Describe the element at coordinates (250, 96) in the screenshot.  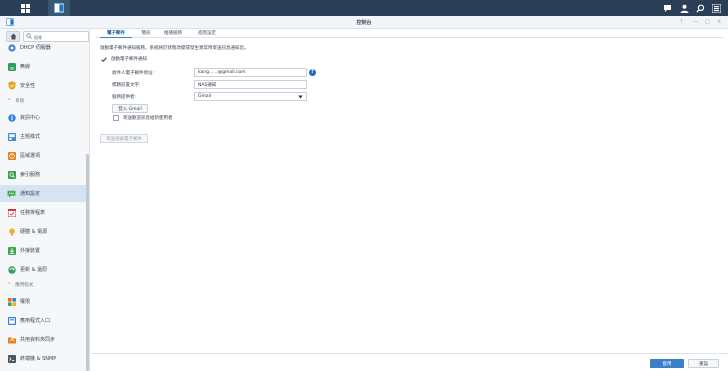
I see `provider-select: Gmail` at that location.